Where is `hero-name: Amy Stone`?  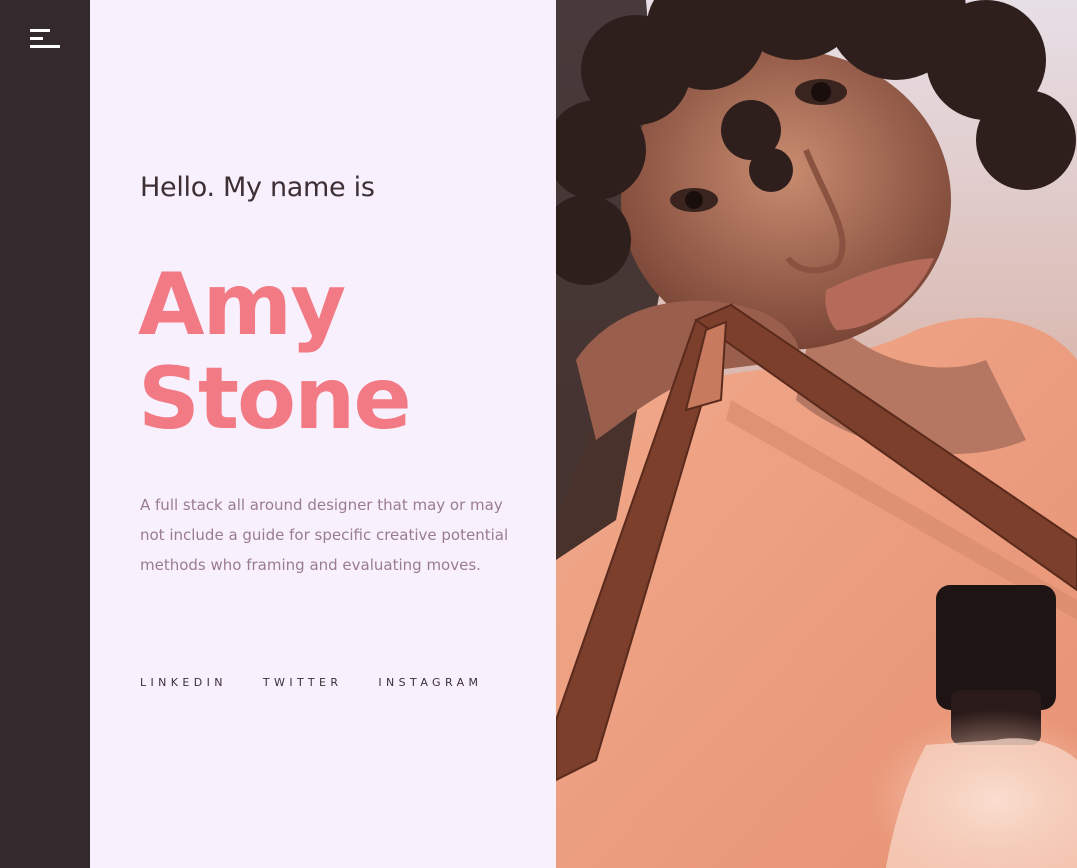 hero-name: Amy Stone is located at coordinates (275, 352).